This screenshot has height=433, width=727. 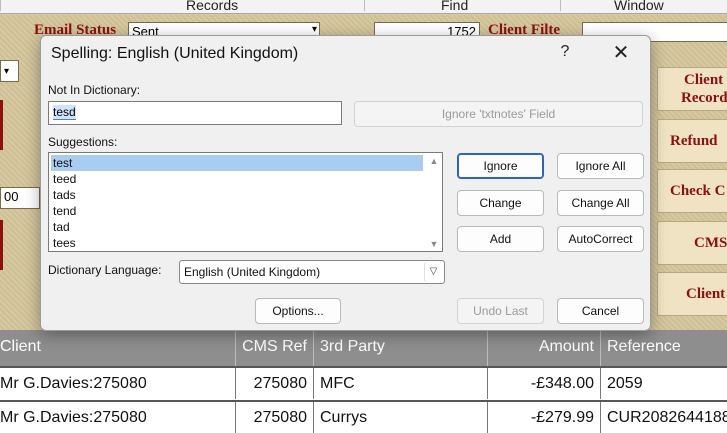 I want to click on change-all-button: Change All, so click(x=600, y=203).